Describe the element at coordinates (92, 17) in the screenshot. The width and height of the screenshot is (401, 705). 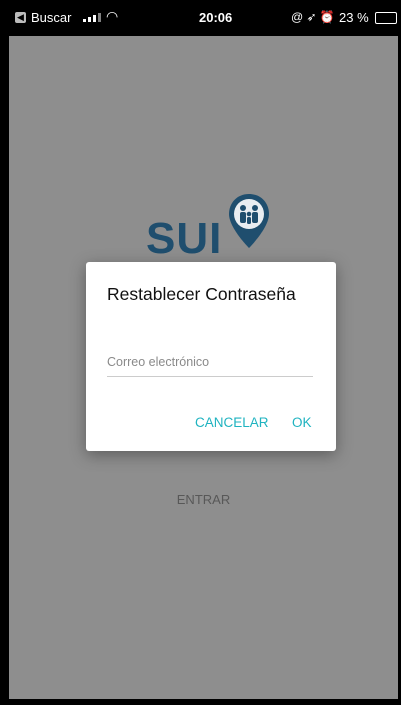
I see `signal-icon` at that location.